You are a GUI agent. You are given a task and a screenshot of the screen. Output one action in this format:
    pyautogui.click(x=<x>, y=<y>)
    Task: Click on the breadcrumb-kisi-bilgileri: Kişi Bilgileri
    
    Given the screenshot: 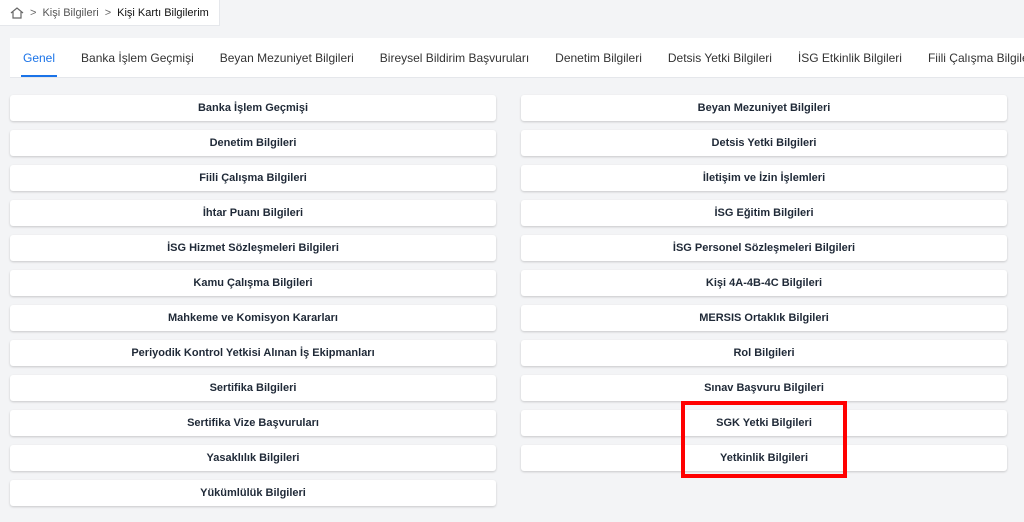 What is the action you would take?
    pyautogui.click(x=70, y=13)
    